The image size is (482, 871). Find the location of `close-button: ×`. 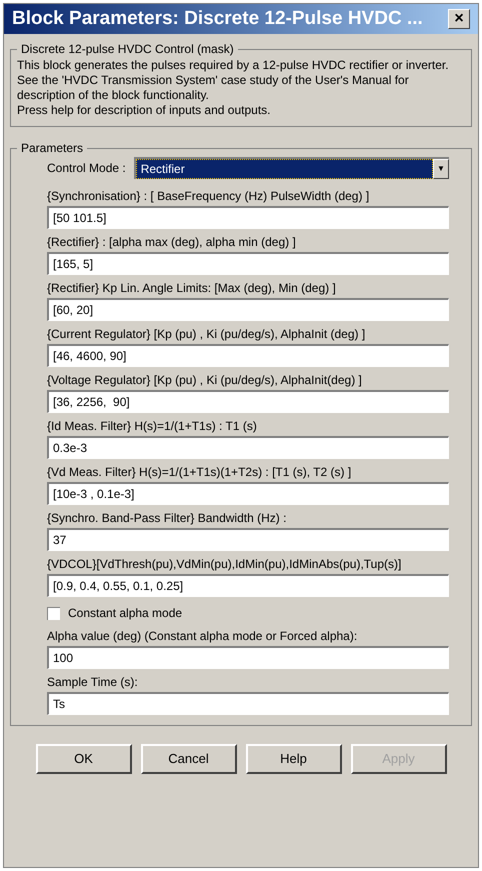

close-button: × is located at coordinates (459, 19).